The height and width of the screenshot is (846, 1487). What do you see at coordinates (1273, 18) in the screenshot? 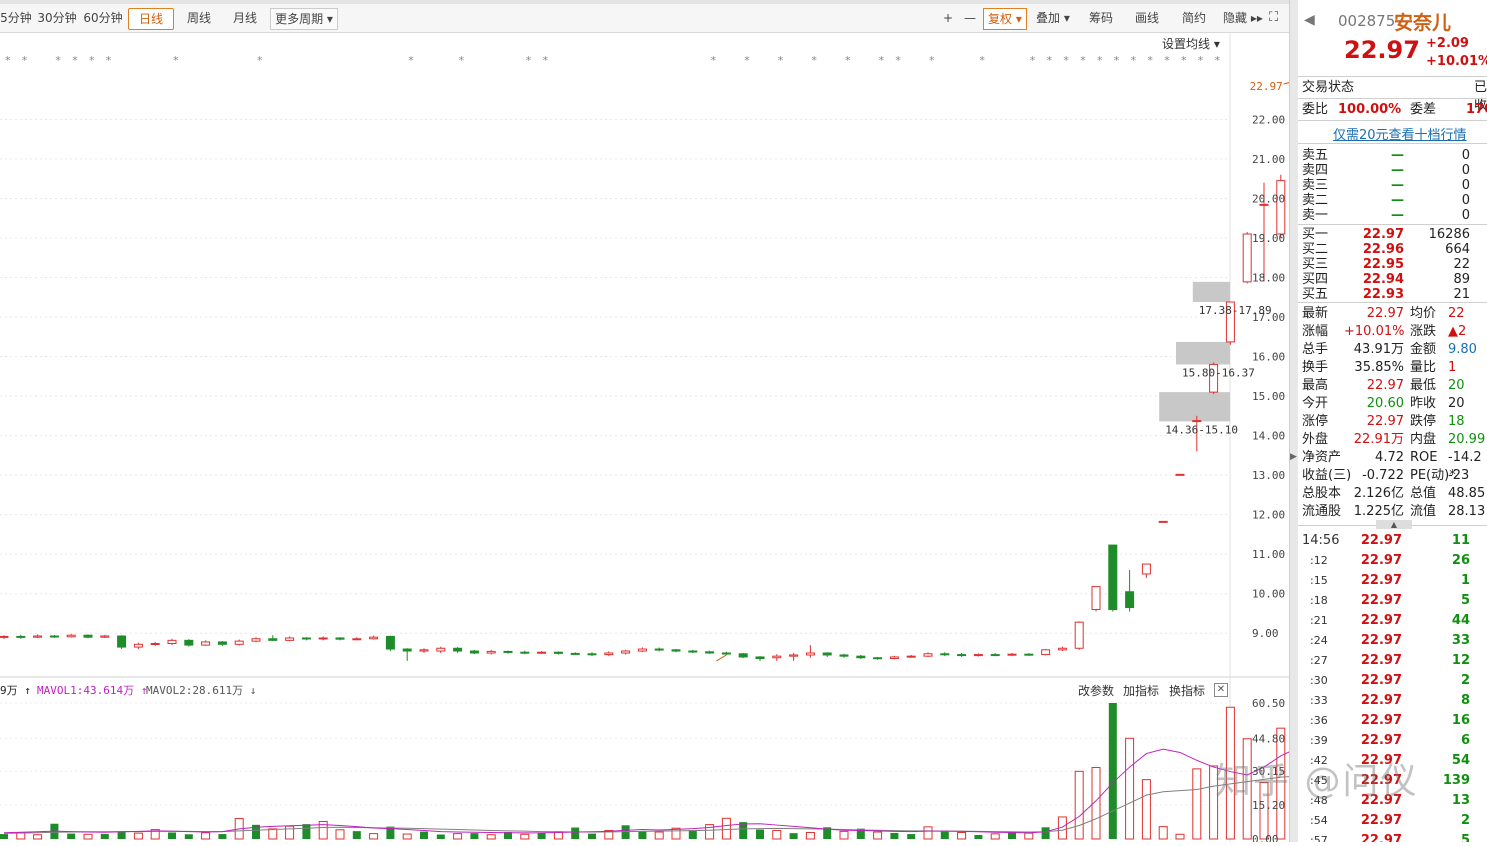
I see `fullscreen-icon: ⛶` at bounding box center [1273, 18].